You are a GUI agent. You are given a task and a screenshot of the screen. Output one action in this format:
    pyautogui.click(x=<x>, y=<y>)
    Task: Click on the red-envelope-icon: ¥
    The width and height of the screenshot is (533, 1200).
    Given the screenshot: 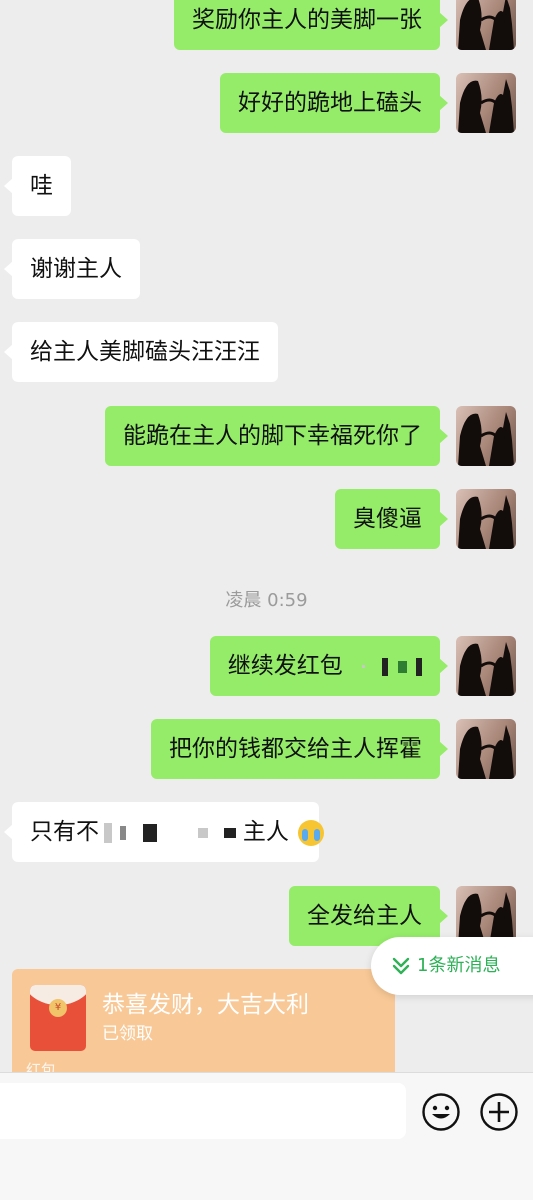 What is the action you would take?
    pyautogui.click(x=58, y=1018)
    